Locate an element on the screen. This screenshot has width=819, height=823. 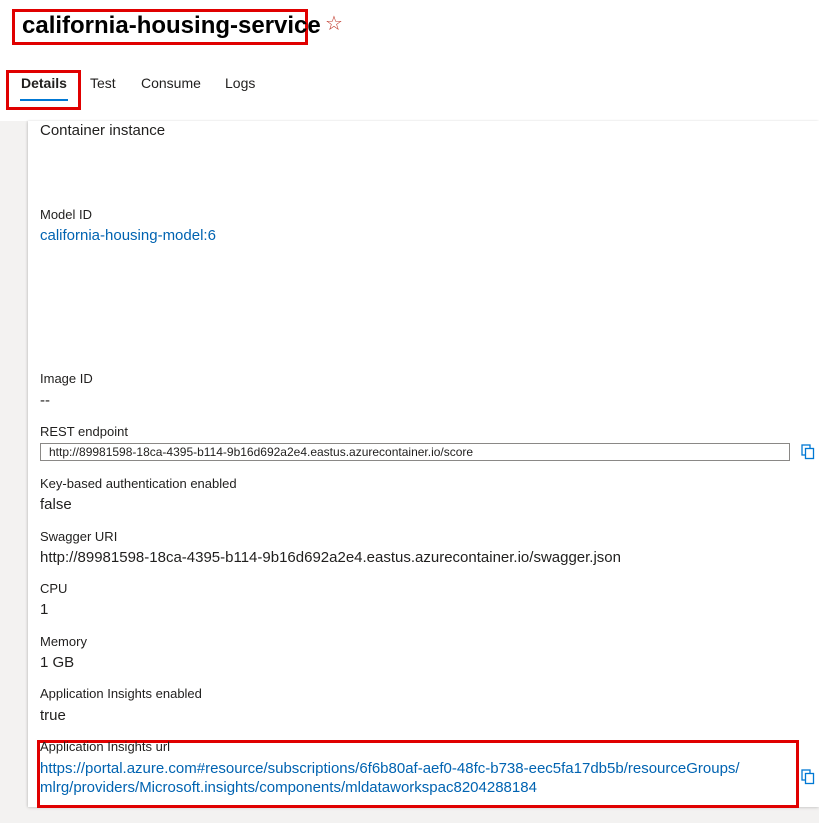
swagger-uri-label: Swagger URI is located at coordinates (79, 536).